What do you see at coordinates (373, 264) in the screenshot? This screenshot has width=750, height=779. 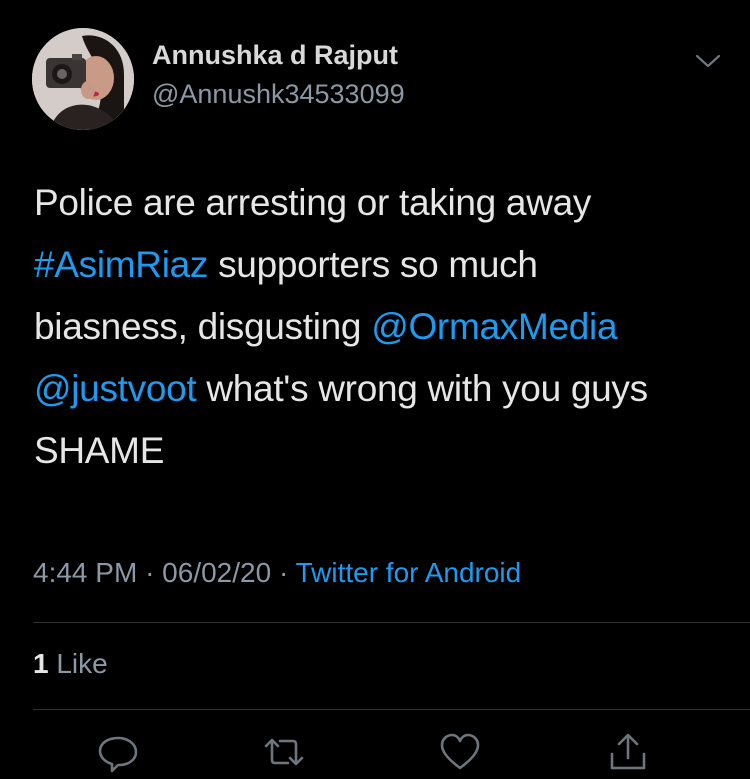 I see `tweet-text-segment: supporters so much` at bounding box center [373, 264].